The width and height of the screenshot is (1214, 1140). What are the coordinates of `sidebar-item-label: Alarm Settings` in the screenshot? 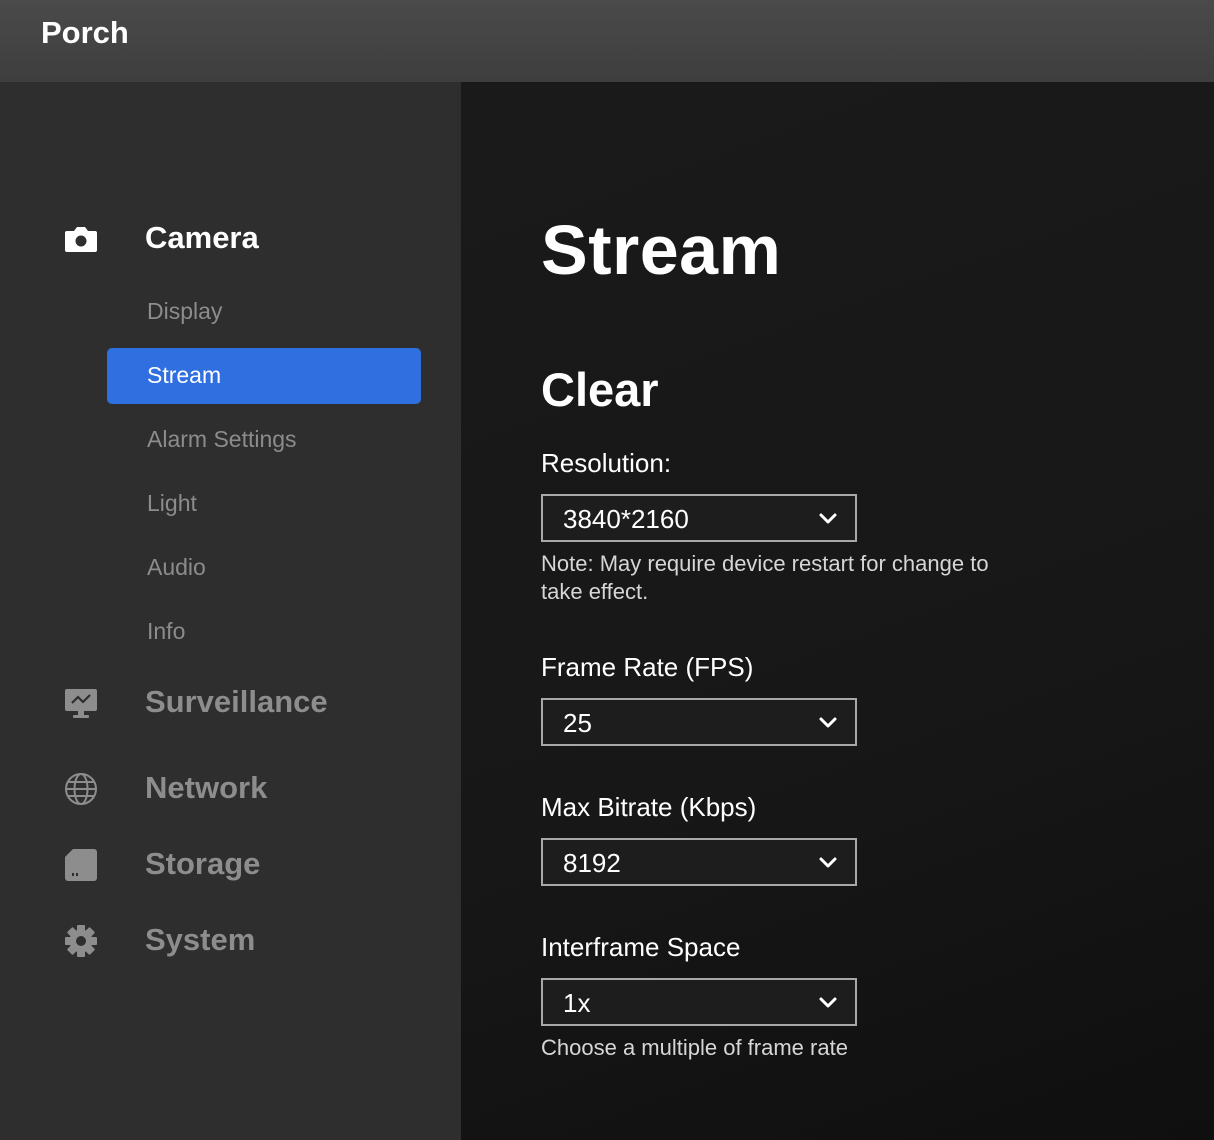 It's located at (222, 439).